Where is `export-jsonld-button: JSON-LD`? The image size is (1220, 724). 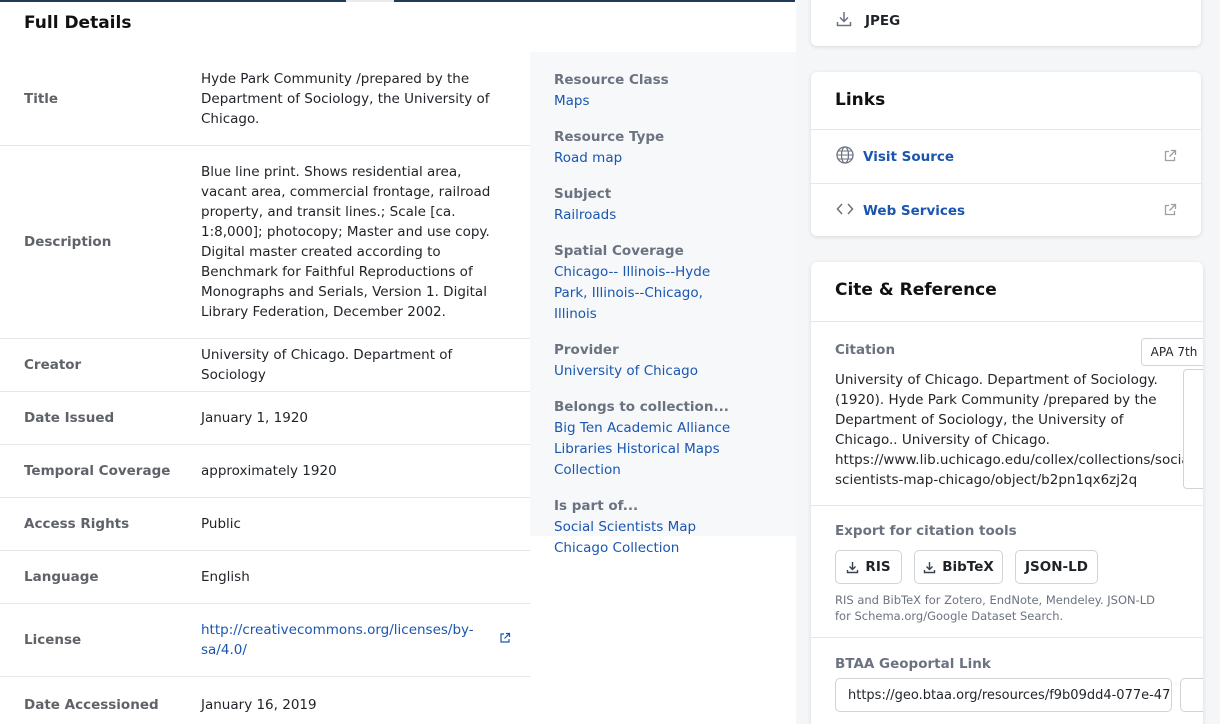
export-jsonld-button: JSON-LD is located at coordinates (1056, 567).